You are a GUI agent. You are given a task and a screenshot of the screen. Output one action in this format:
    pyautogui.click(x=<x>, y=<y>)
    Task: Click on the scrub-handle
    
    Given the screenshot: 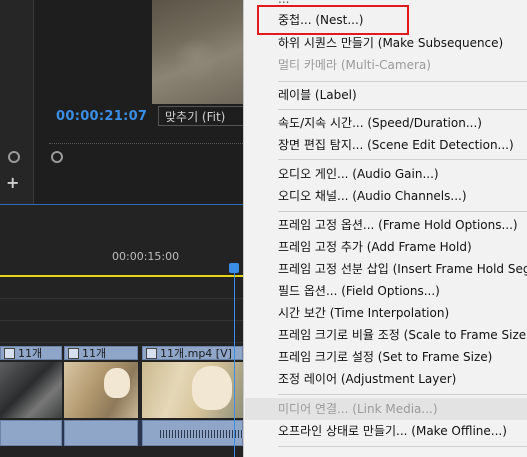 What is the action you would take?
    pyautogui.click(x=57, y=157)
    